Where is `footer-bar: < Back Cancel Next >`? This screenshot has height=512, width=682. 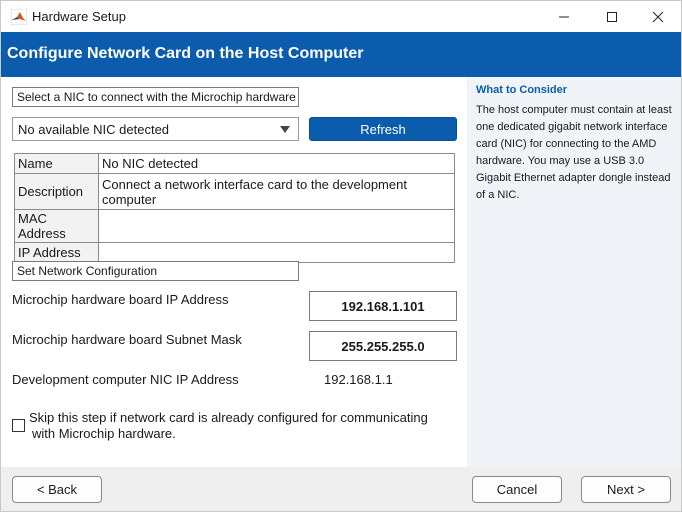
footer-bar: < Back Cancel Next > is located at coordinates (341, 489).